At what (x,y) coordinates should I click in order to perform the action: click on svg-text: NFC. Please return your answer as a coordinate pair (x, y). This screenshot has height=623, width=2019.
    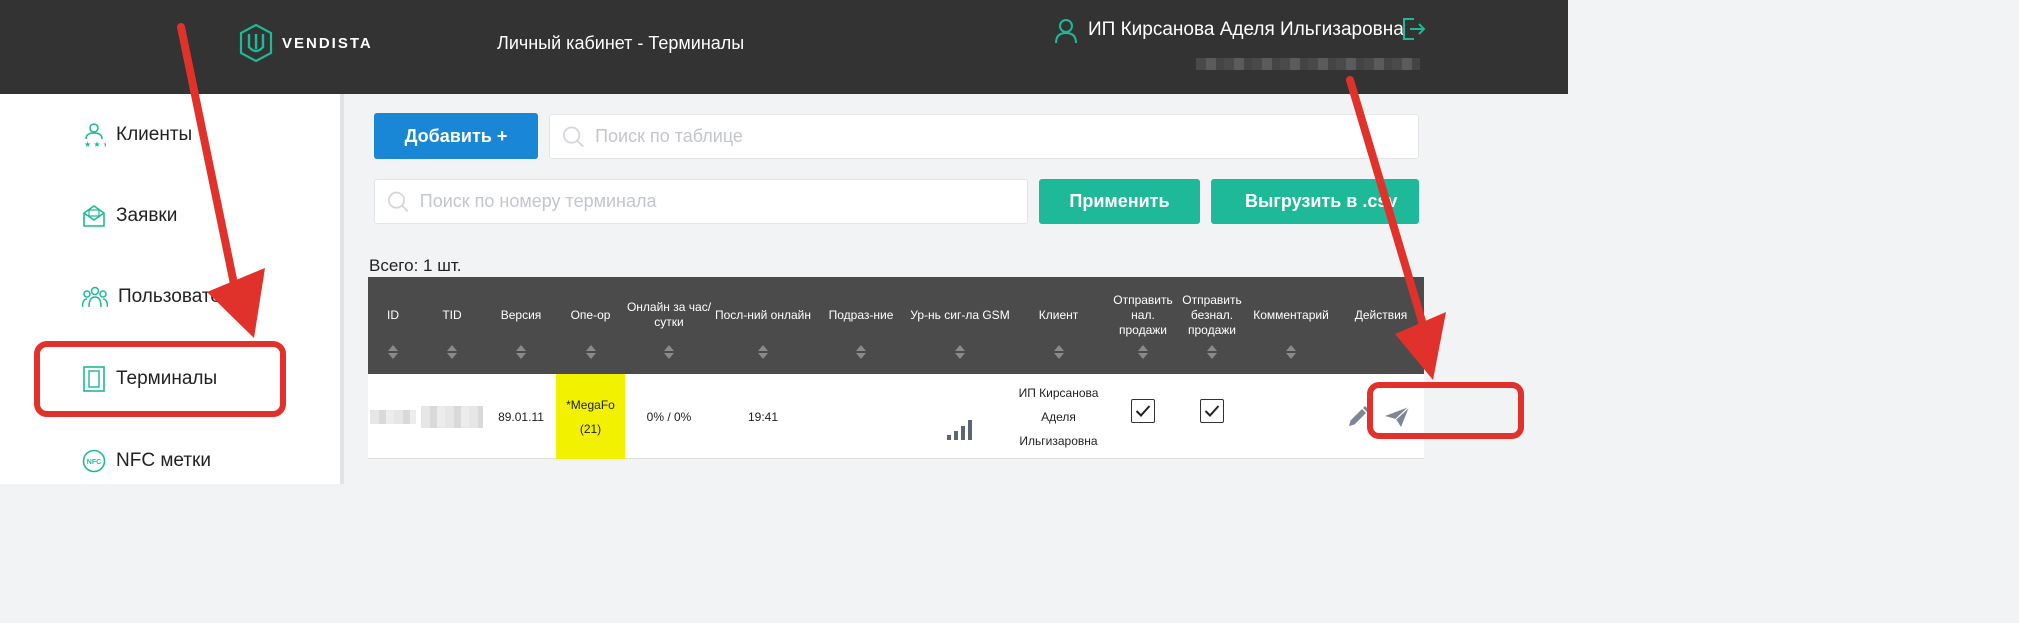
    Looking at the image, I should click on (94, 462).